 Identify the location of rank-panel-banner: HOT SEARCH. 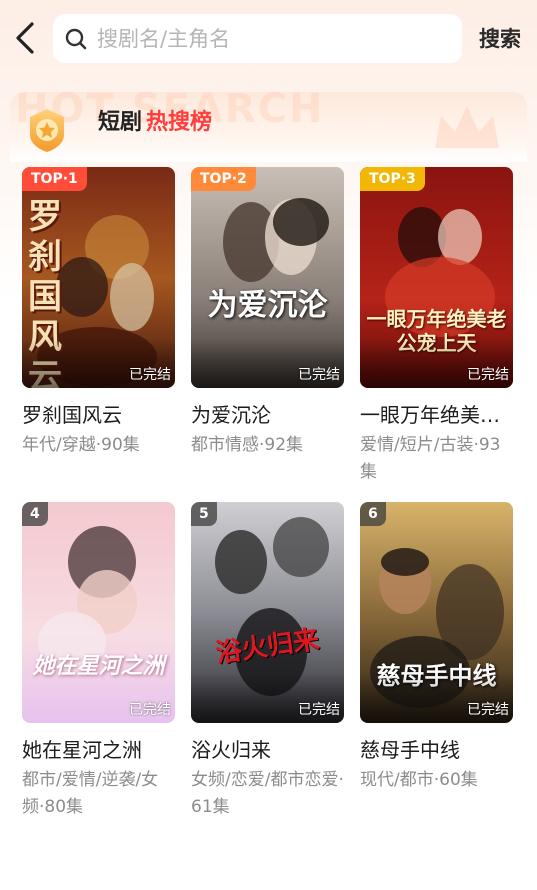
(268, 127).